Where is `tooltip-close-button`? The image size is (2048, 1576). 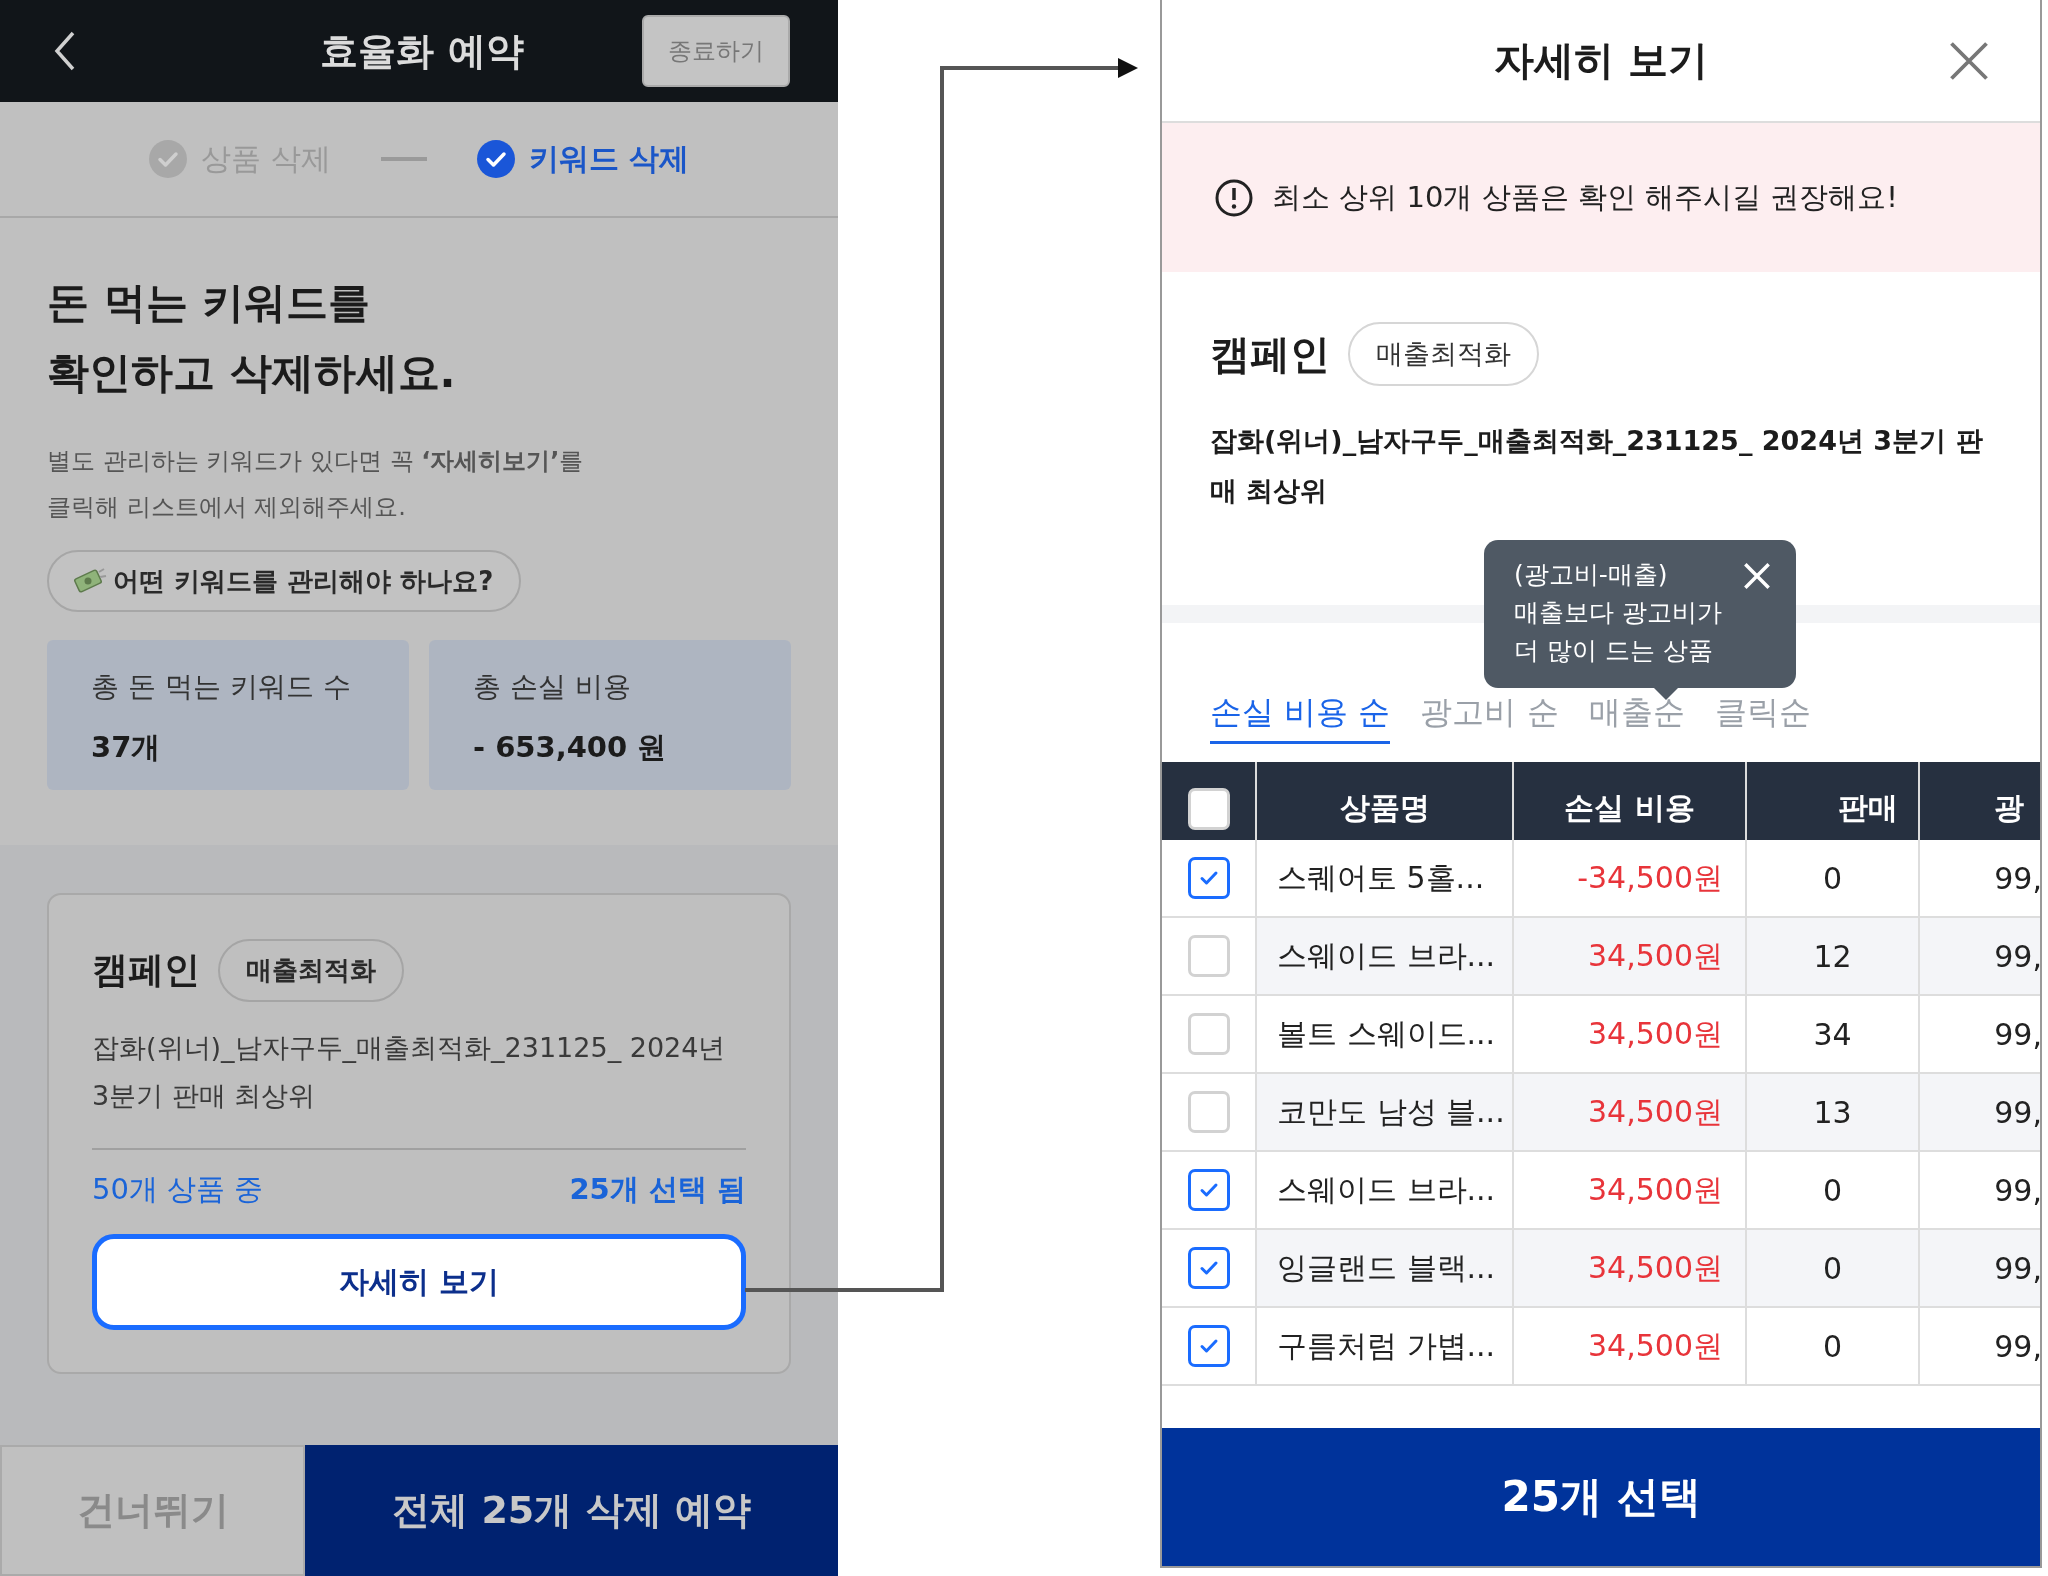
tooltip-close-button is located at coordinates (1757, 577).